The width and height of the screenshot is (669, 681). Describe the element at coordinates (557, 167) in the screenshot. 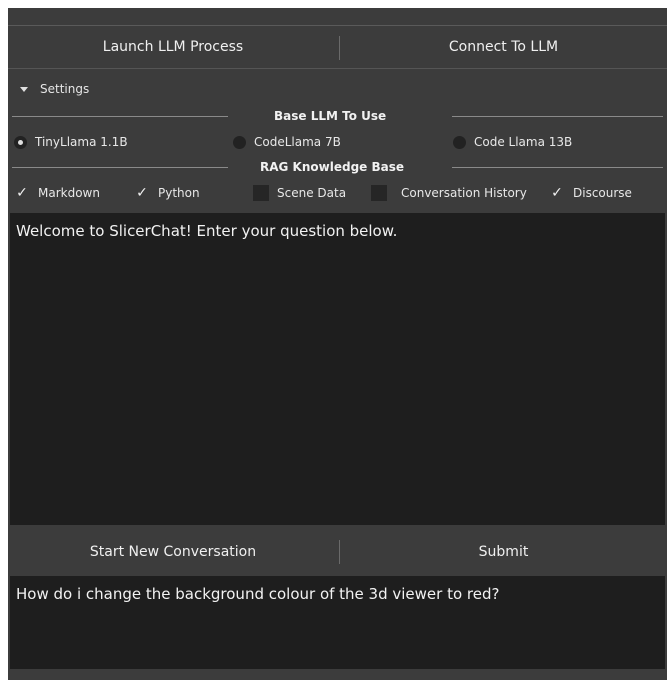

I see `rag-group-line-right` at that location.